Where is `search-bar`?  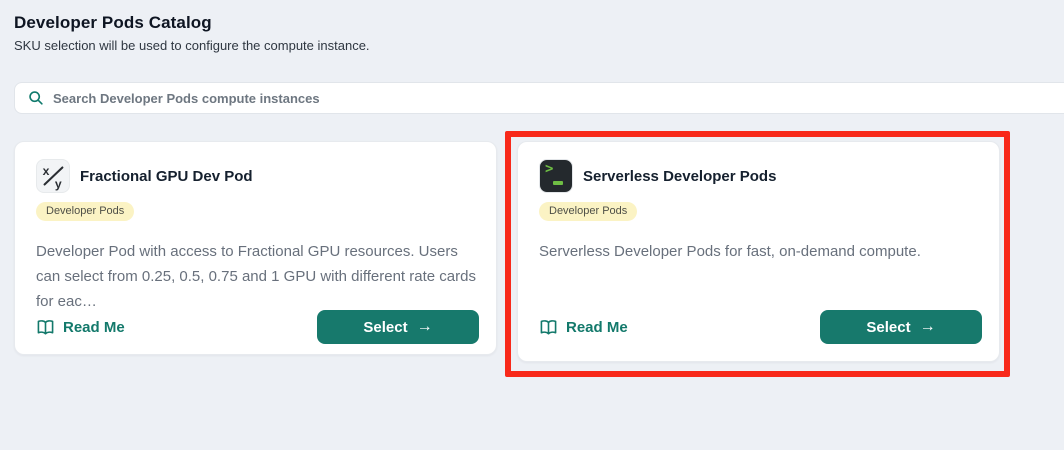
search-bar is located at coordinates (539, 98).